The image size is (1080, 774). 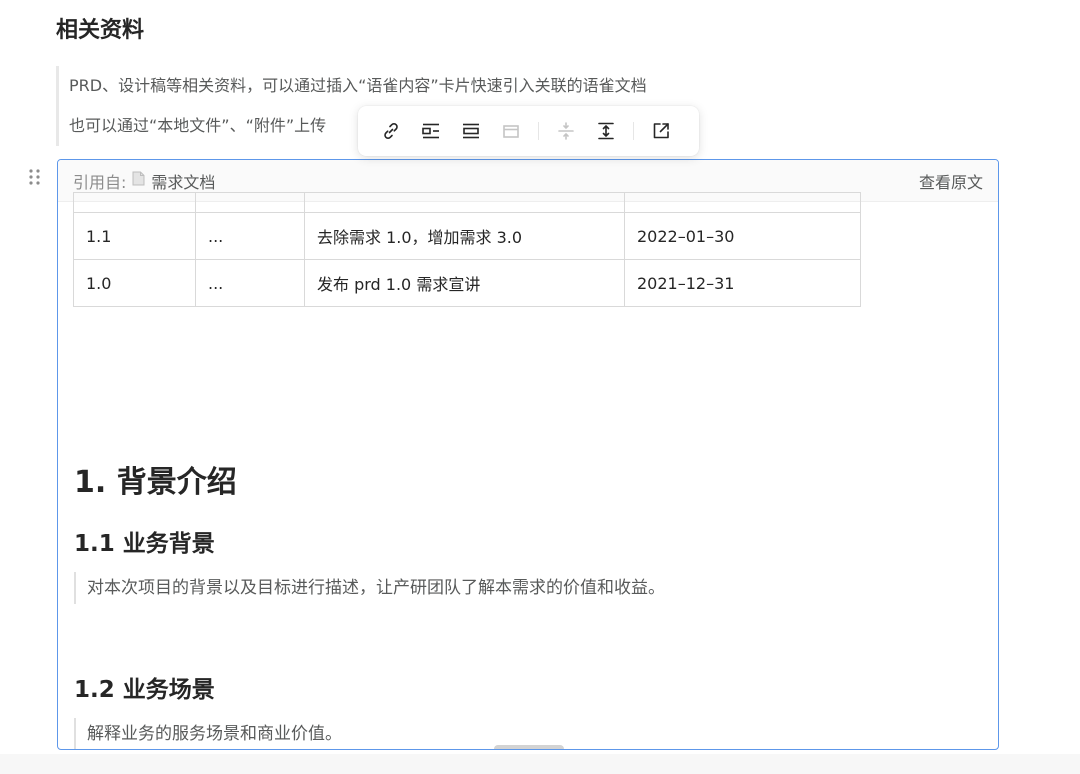 I want to click on document-icon, so click(x=138, y=180).